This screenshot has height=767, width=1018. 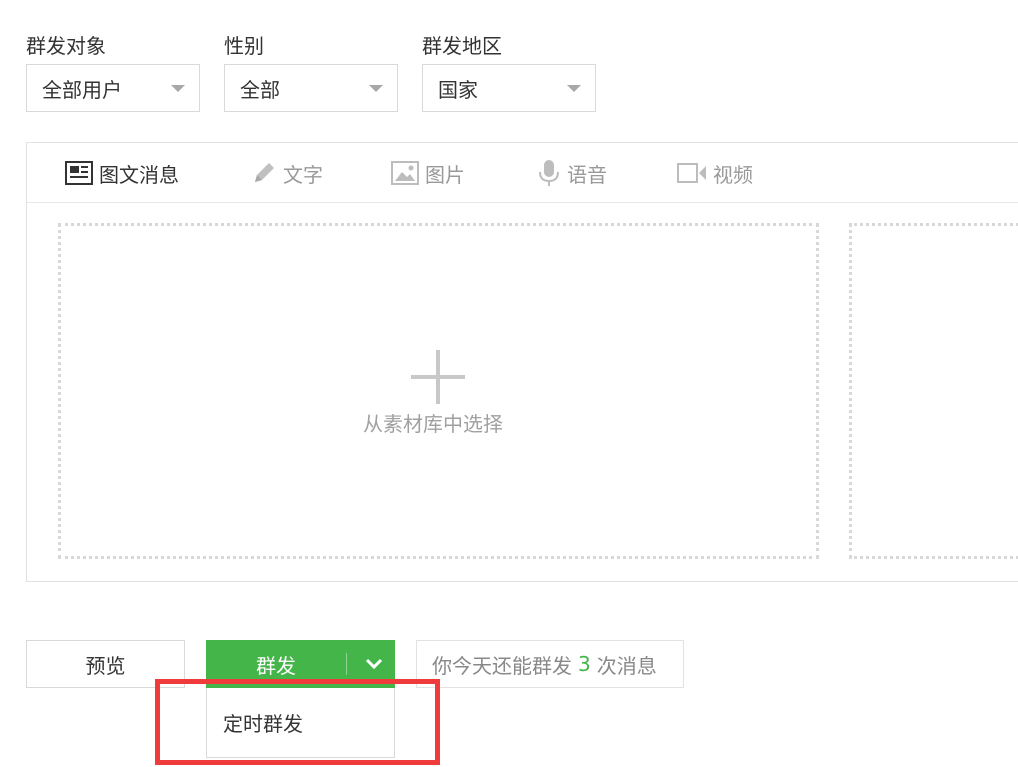 What do you see at coordinates (260, 89) in the screenshot?
I see `gender-select-value: 全部` at bounding box center [260, 89].